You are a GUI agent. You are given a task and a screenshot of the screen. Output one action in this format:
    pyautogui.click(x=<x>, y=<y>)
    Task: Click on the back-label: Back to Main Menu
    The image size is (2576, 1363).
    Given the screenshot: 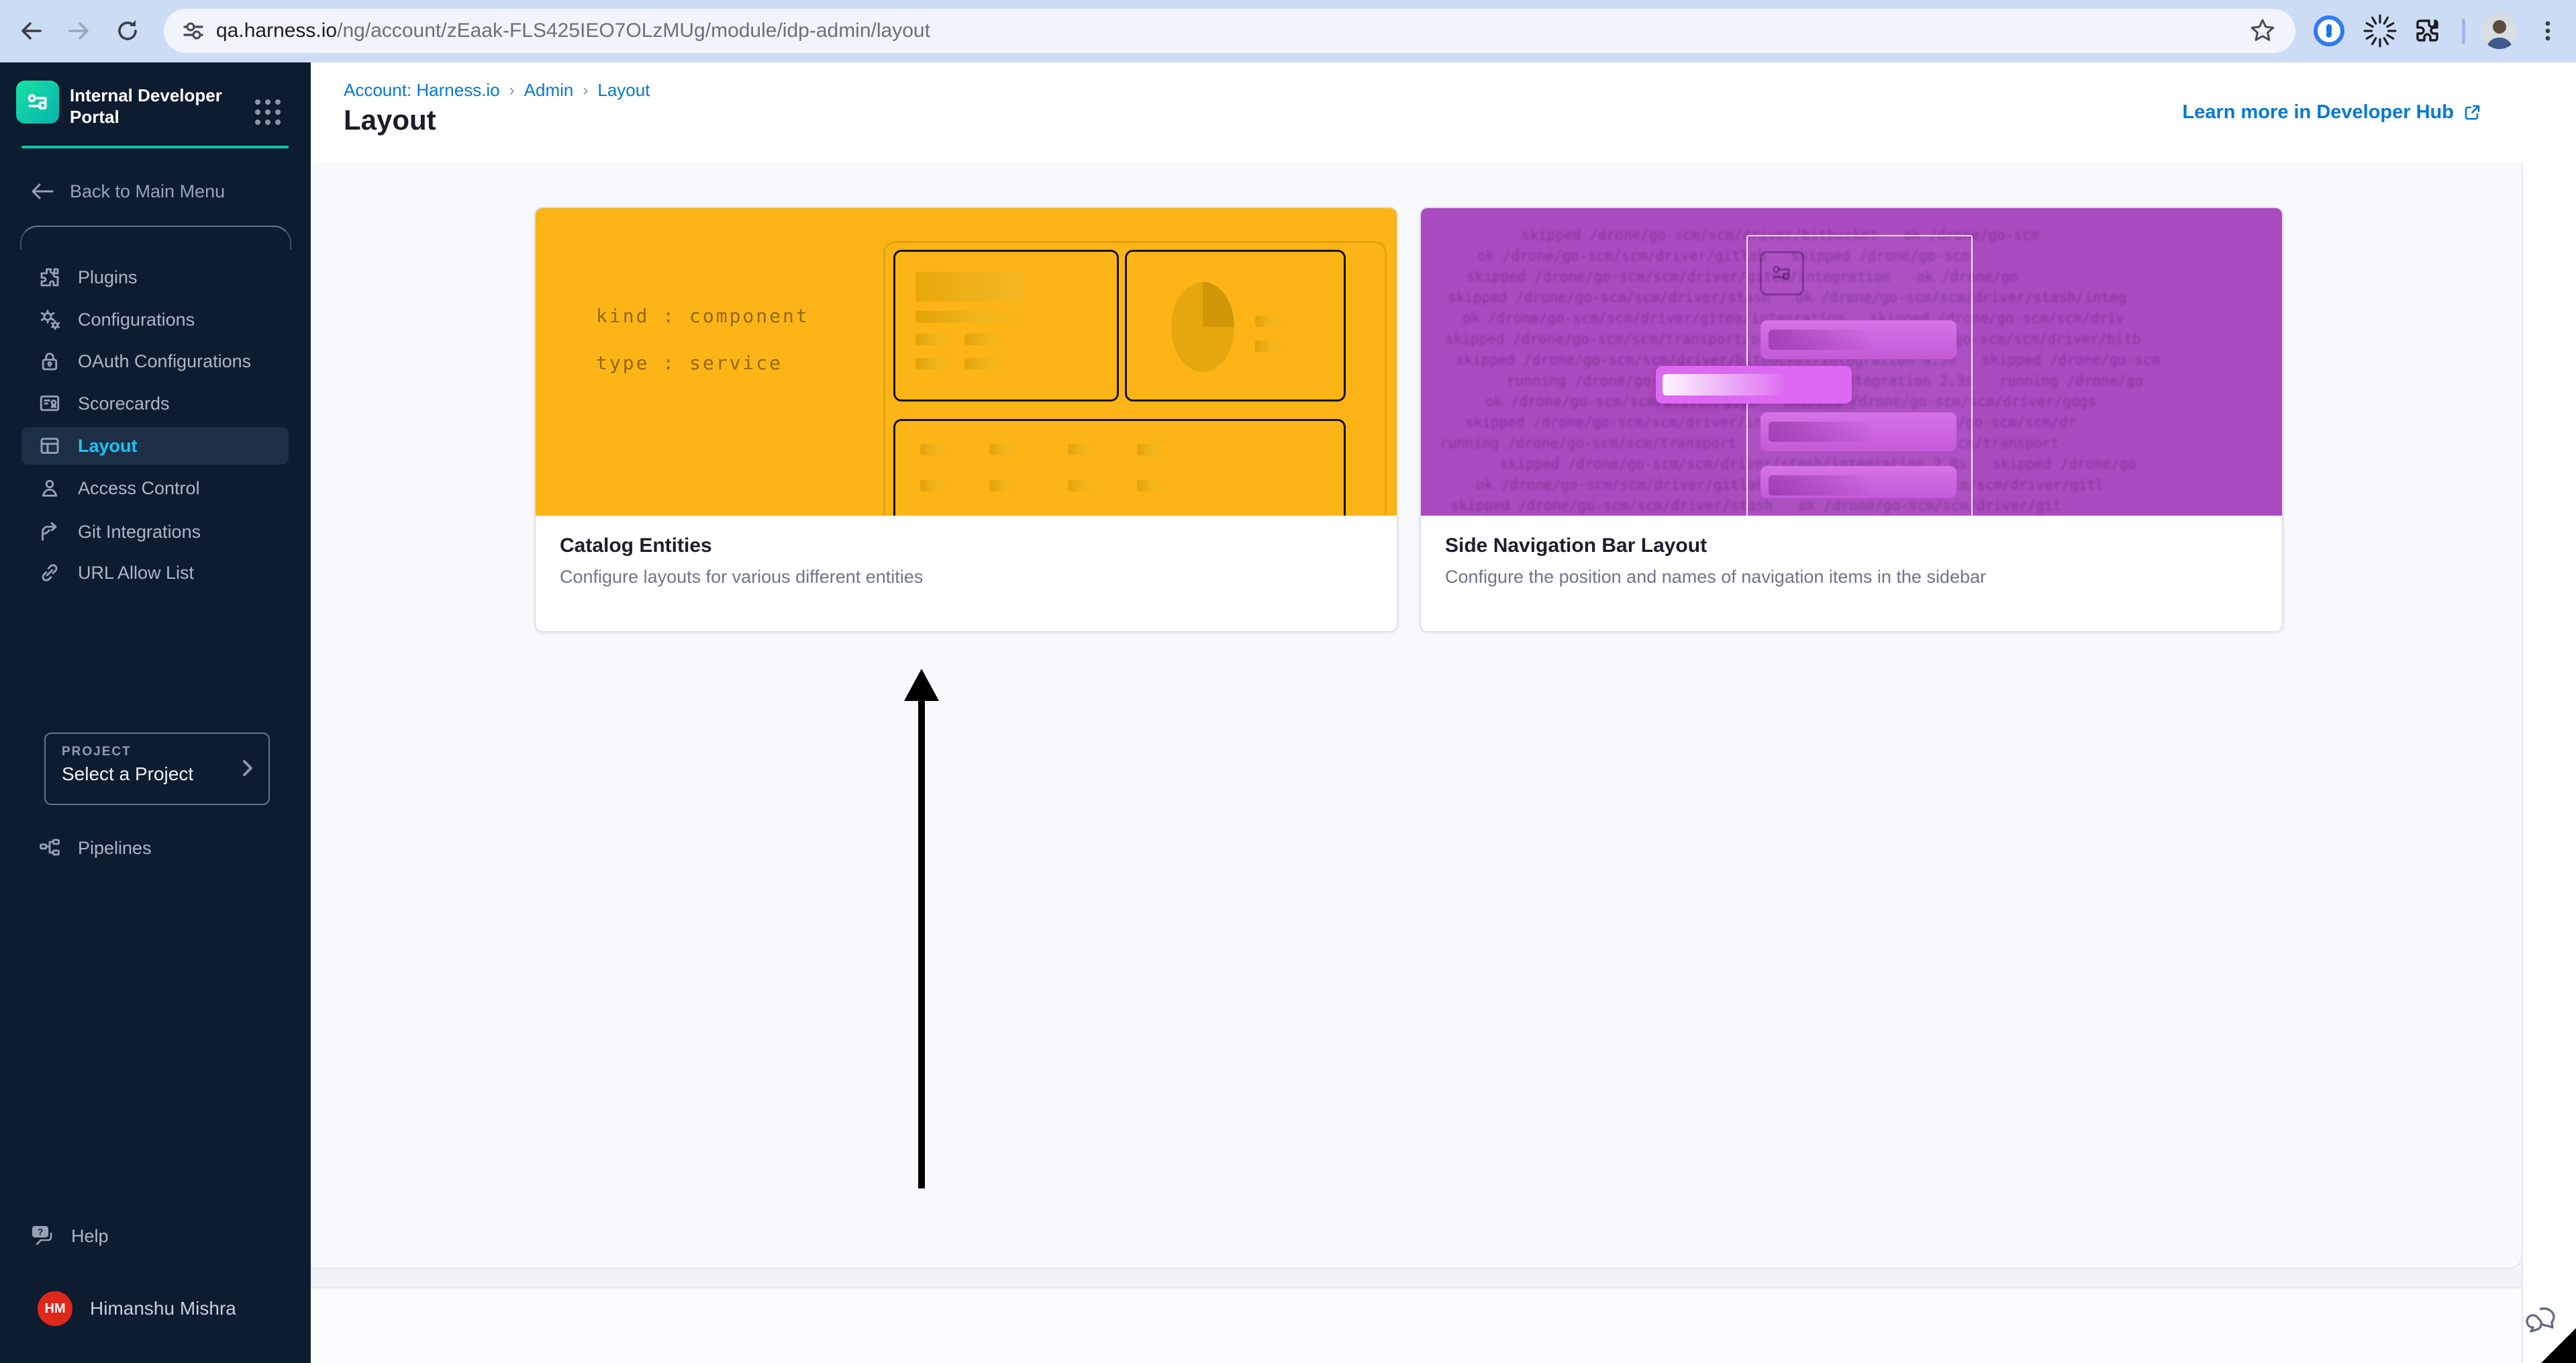 What is the action you would take?
    pyautogui.click(x=148, y=191)
    